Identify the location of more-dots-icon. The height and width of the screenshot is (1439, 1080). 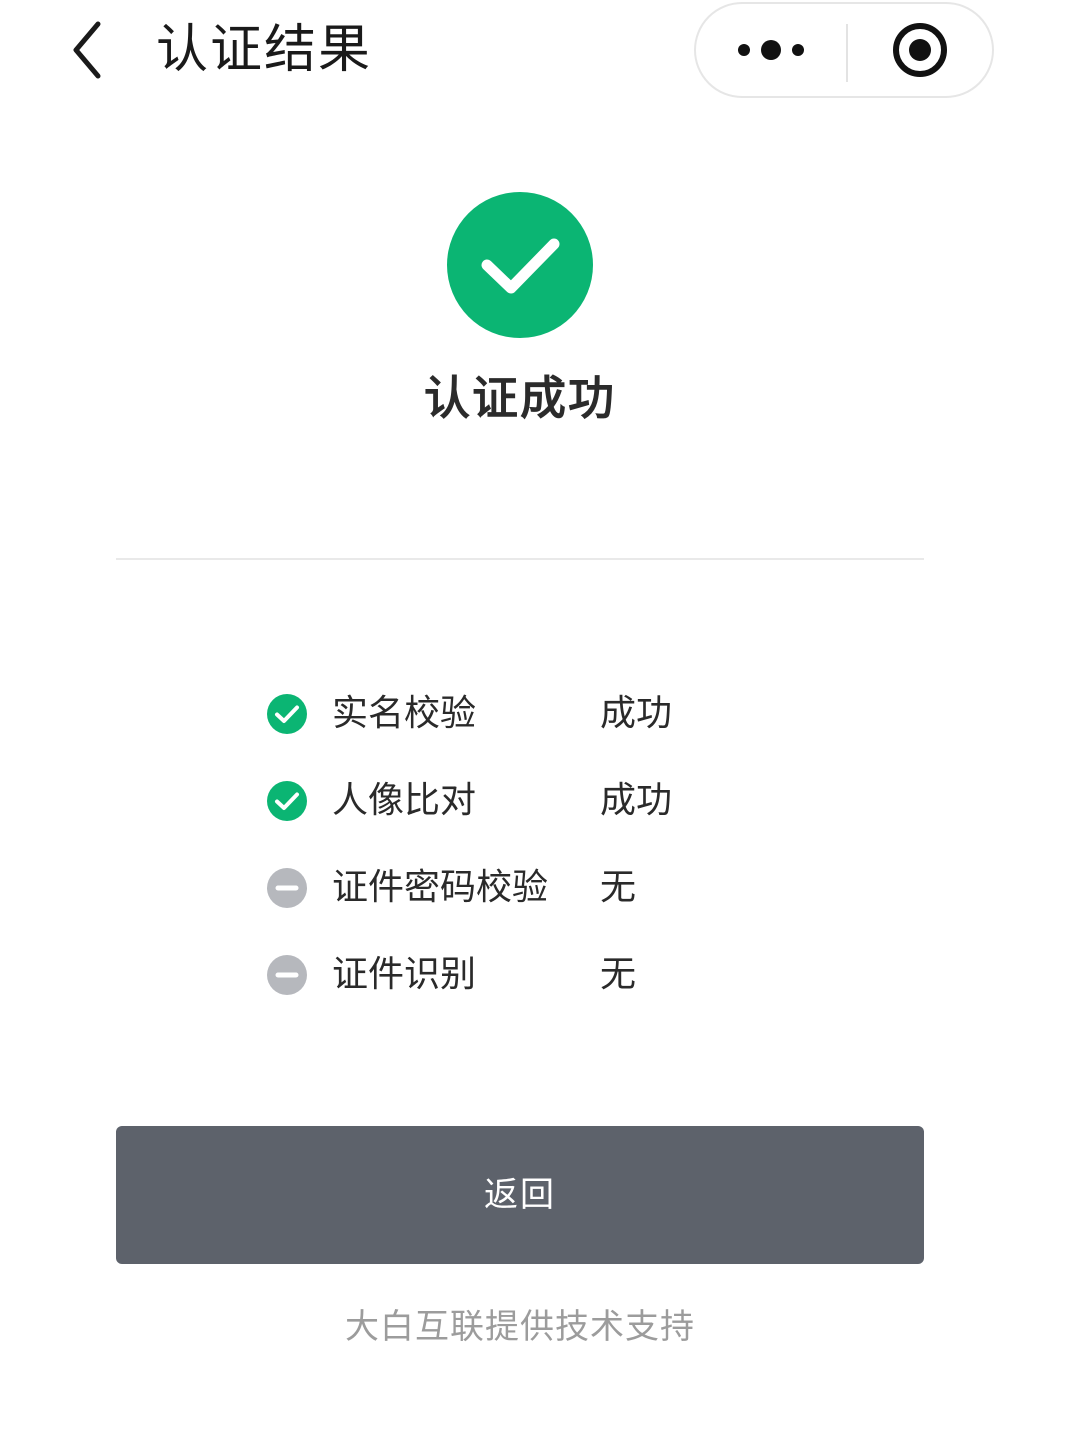
(771, 50).